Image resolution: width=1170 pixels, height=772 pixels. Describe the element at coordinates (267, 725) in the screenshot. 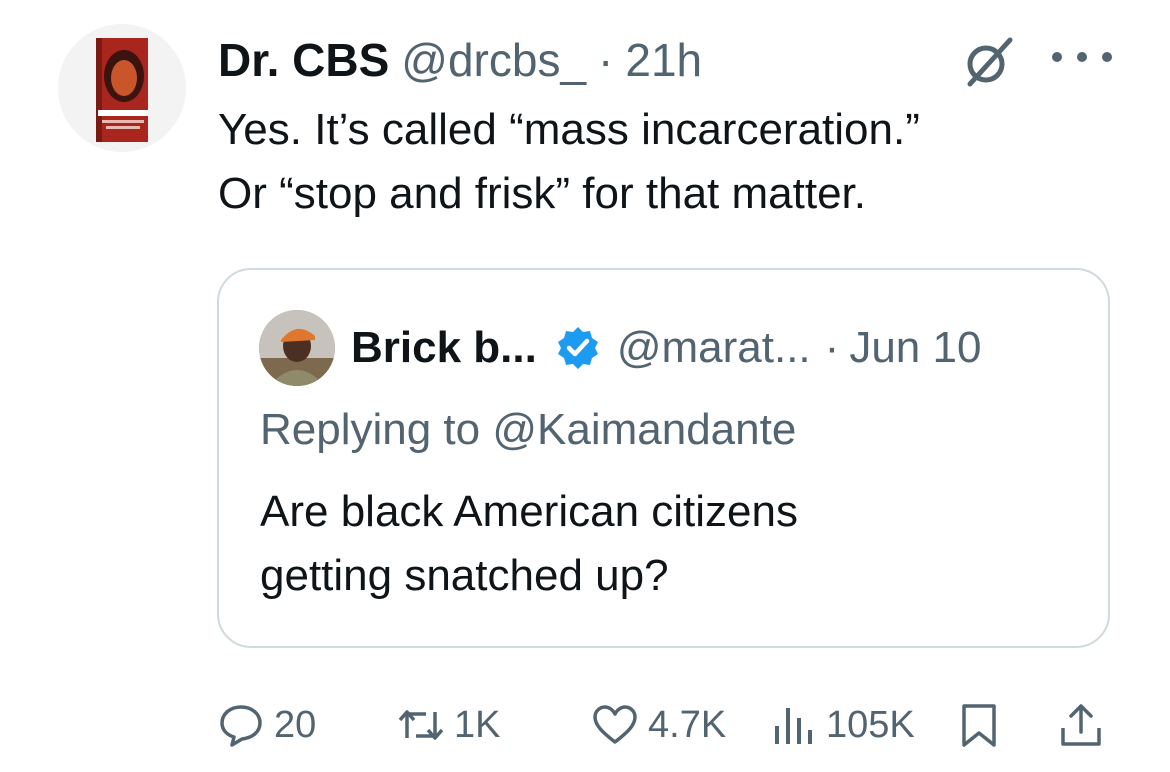

I see `reply-button: 20` at that location.